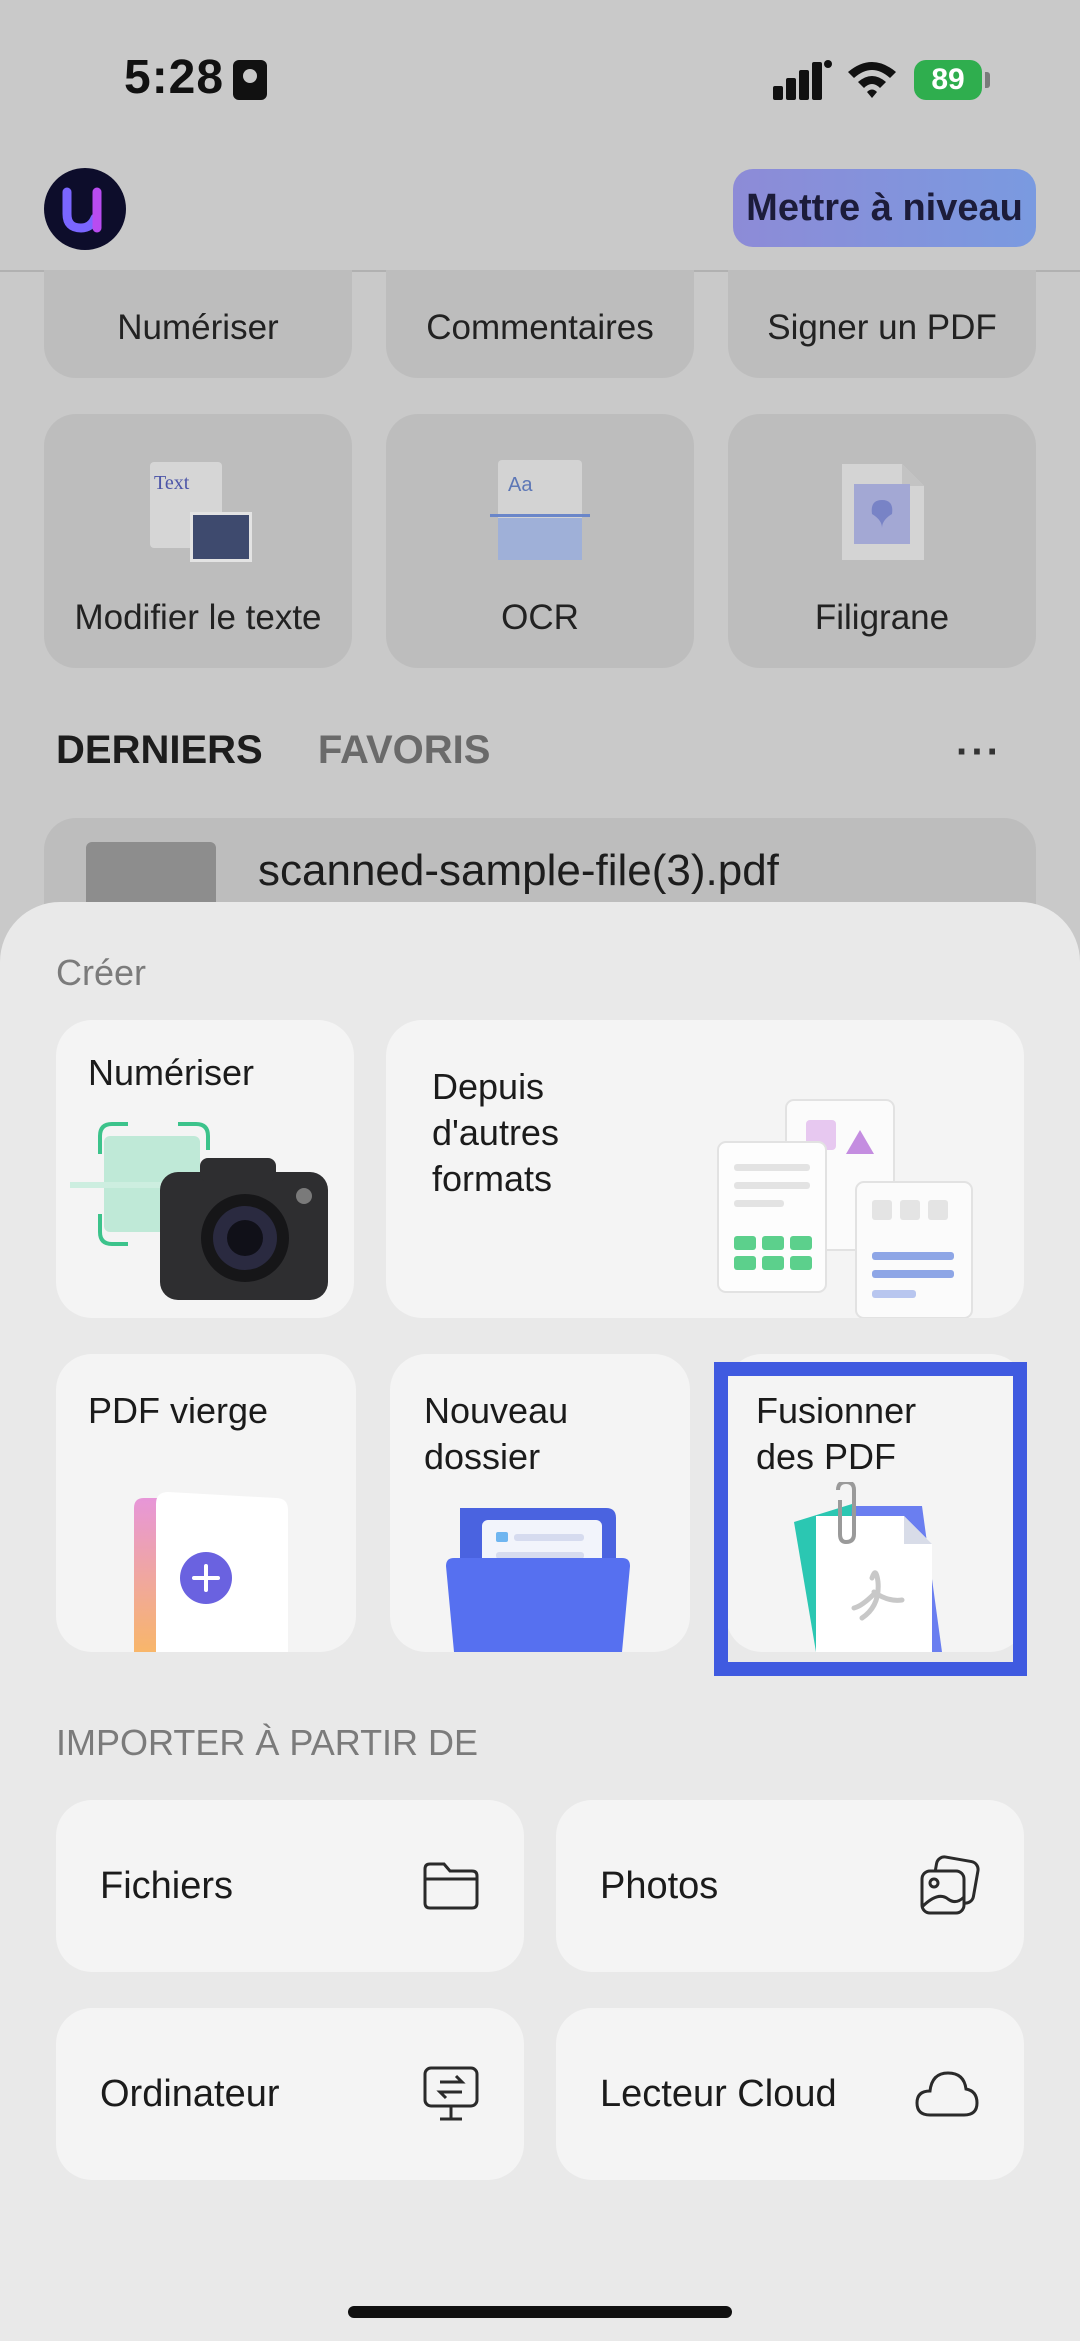 The width and height of the screenshot is (1080, 2341). Describe the element at coordinates (802, 80) in the screenshot. I see `signal-icon` at that location.